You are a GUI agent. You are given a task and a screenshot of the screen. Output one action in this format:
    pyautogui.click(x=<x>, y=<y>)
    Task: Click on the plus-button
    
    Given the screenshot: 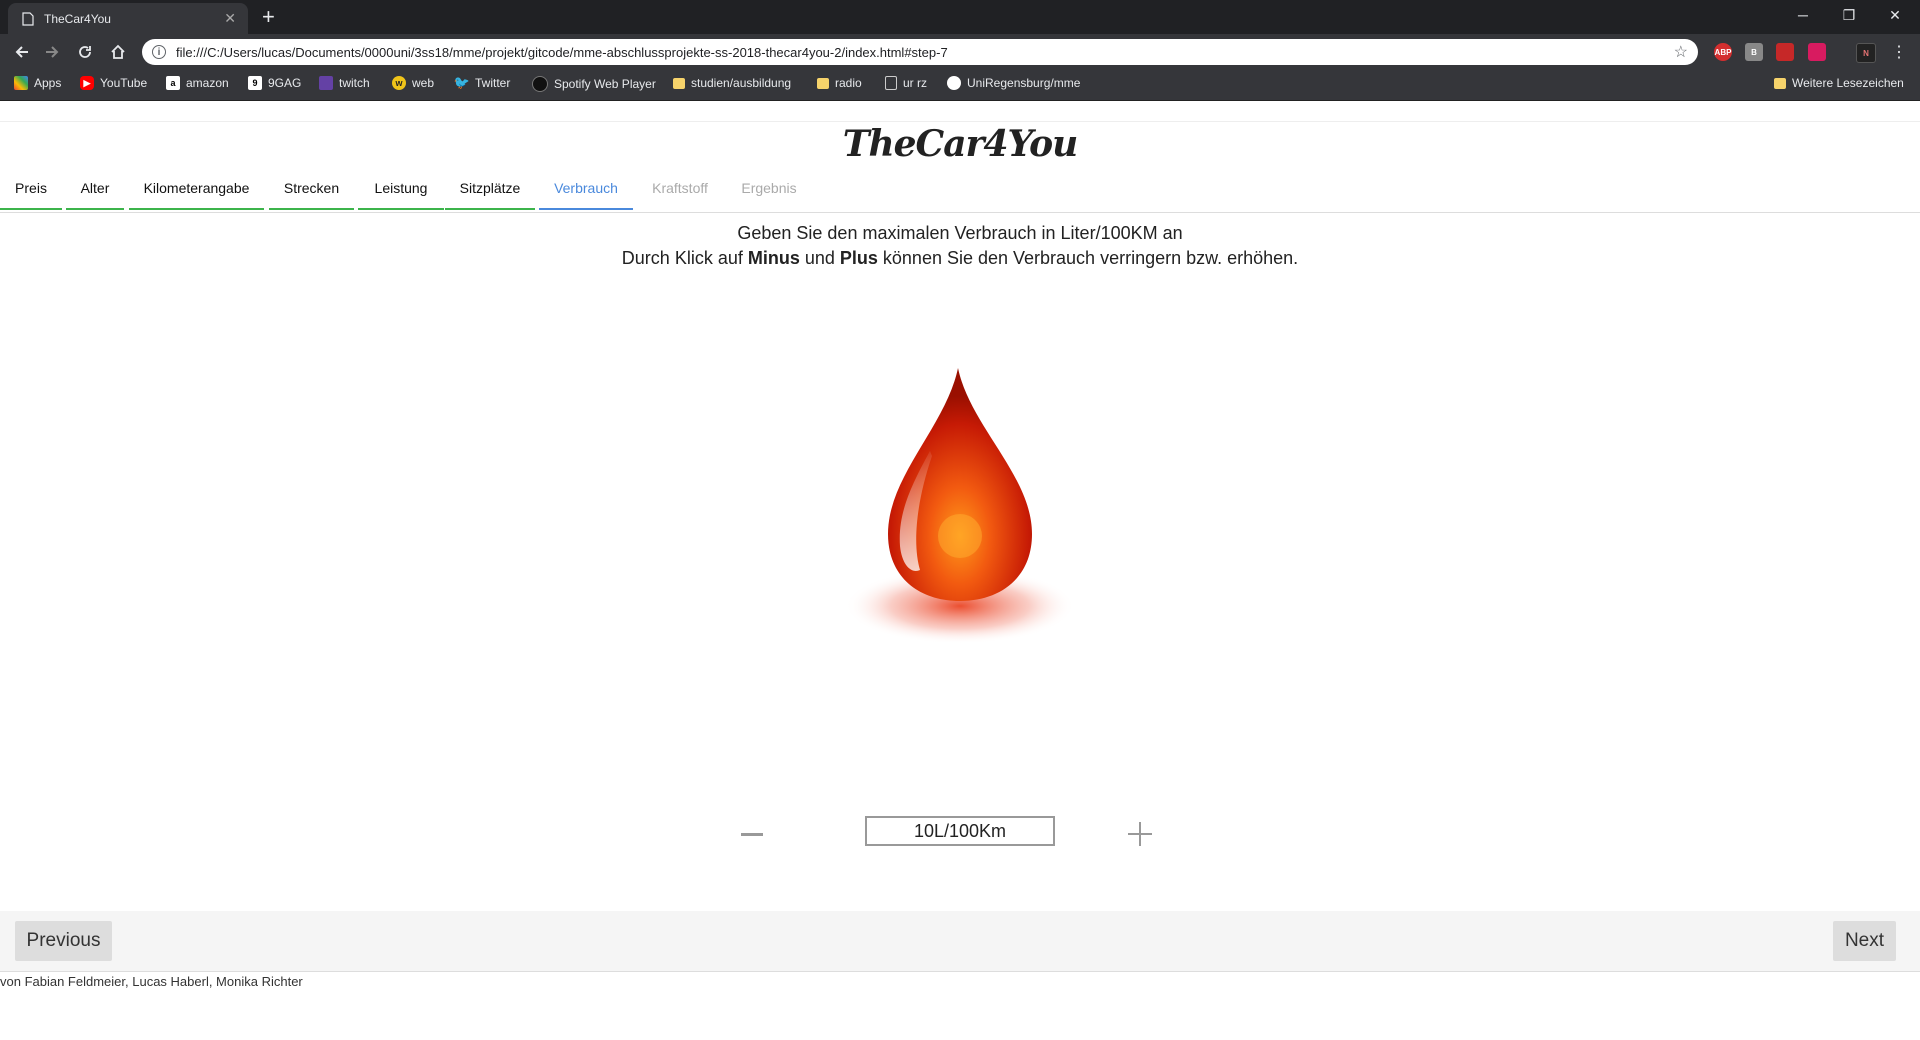 What is the action you would take?
    pyautogui.click(x=1140, y=834)
    